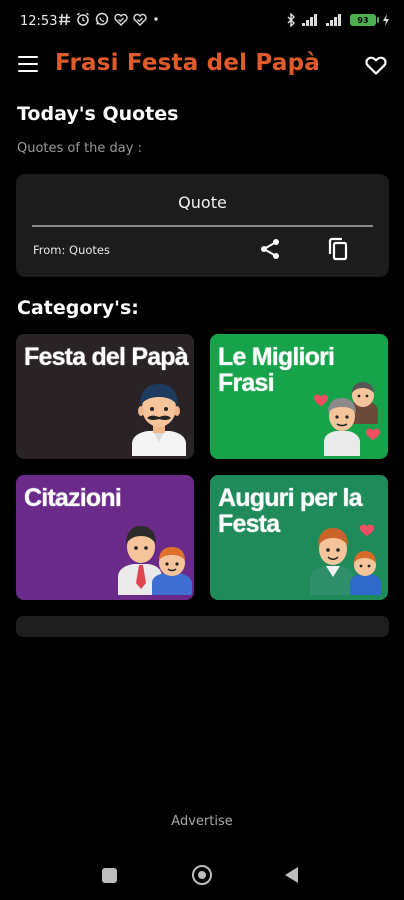  Describe the element at coordinates (291, 875) in the screenshot. I see `back-triangle-icon` at that location.